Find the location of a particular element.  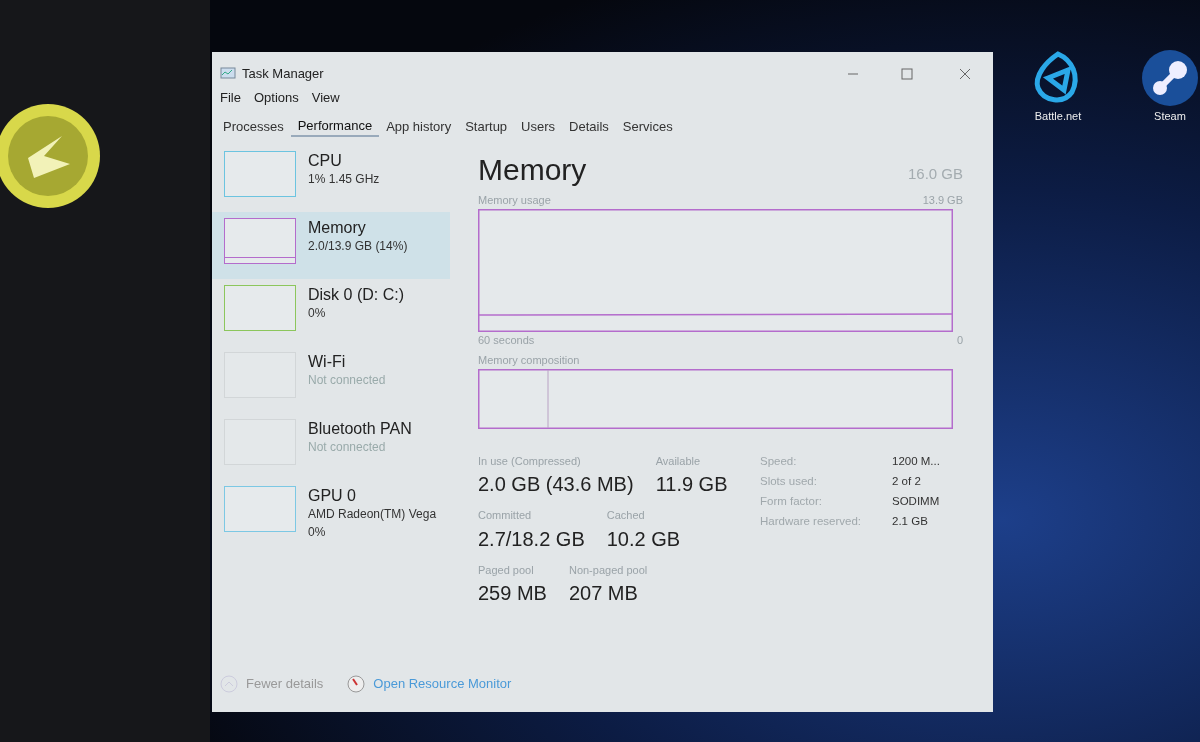

spec-value: 2.1 GB is located at coordinates (910, 522).